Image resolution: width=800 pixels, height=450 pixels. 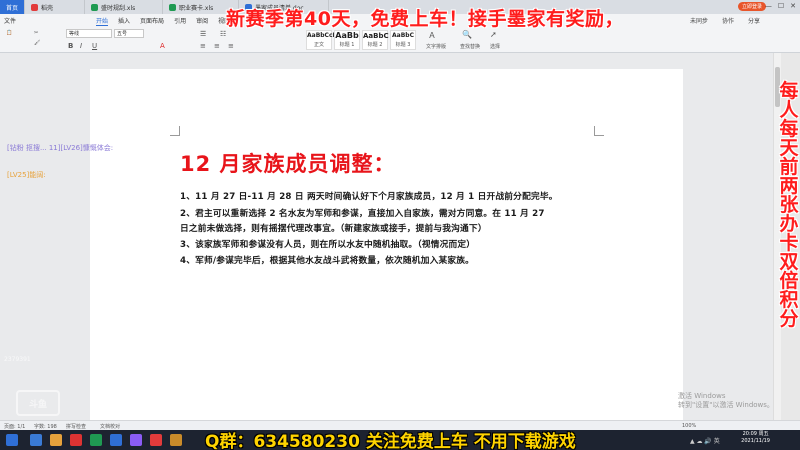 I want to click on format-painter-icon: 🖌, so click(x=37, y=43).